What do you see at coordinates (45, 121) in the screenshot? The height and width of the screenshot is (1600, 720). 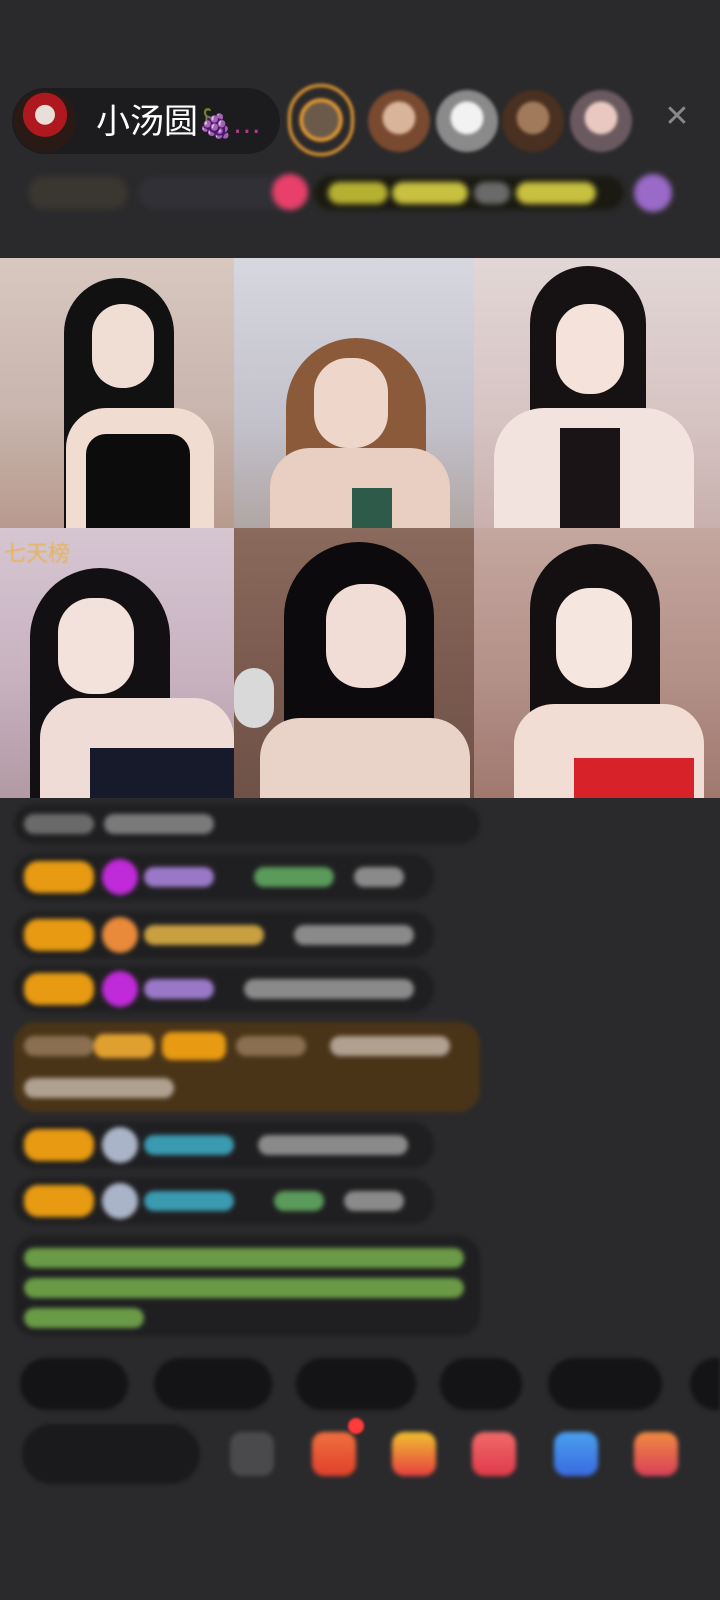 I see `host-avatar` at bounding box center [45, 121].